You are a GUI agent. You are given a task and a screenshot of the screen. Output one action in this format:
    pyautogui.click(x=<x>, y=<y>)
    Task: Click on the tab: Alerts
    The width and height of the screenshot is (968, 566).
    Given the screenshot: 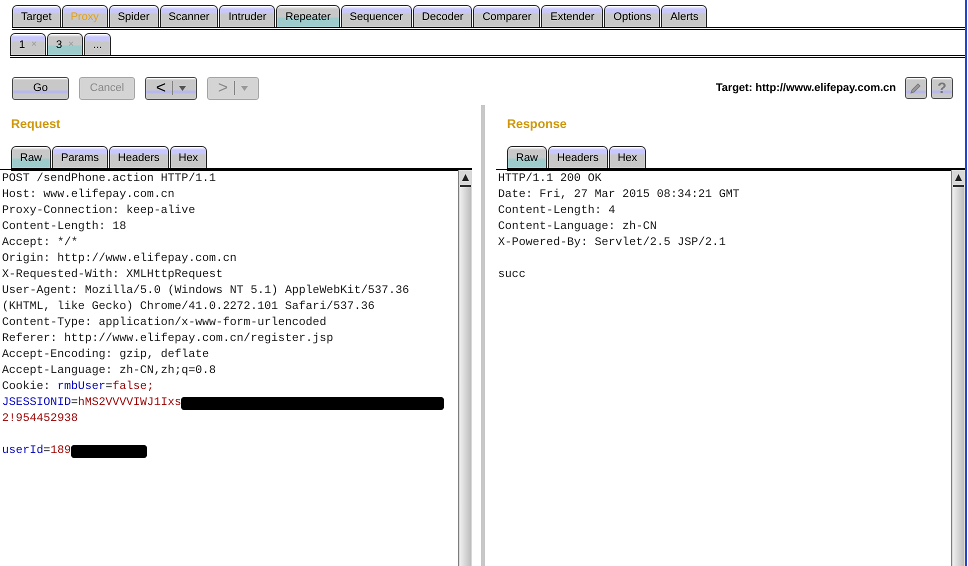 What is the action you would take?
    pyautogui.click(x=684, y=16)
    